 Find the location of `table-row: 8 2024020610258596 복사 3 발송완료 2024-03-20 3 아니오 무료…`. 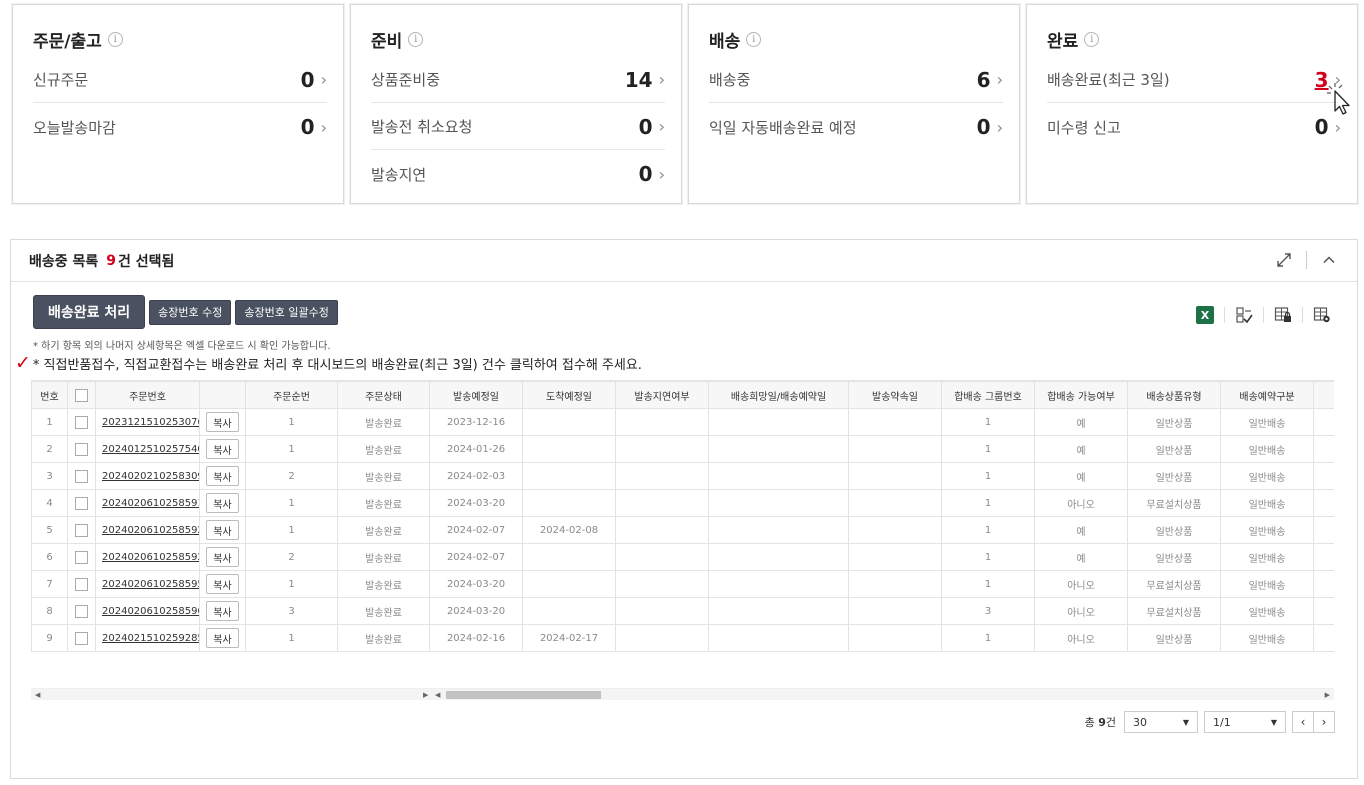

table-row: 8 2024020610258596 복사 3 발송완료 2024-03-20 3 아니오 무료… is located at coordinates (682, 611).